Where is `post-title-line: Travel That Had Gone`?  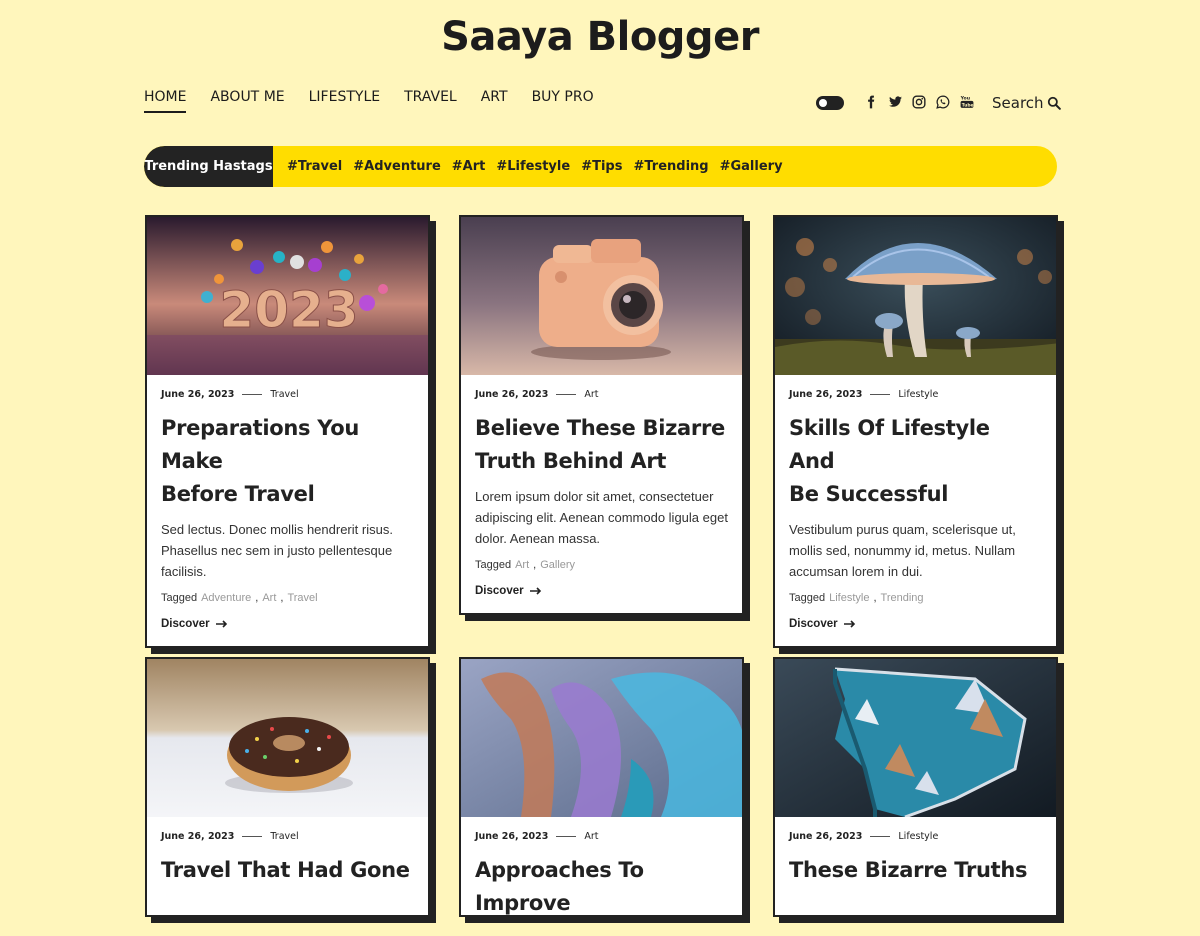 post-title-line: Travel That Had Gone is located at coordinates (285, 870).